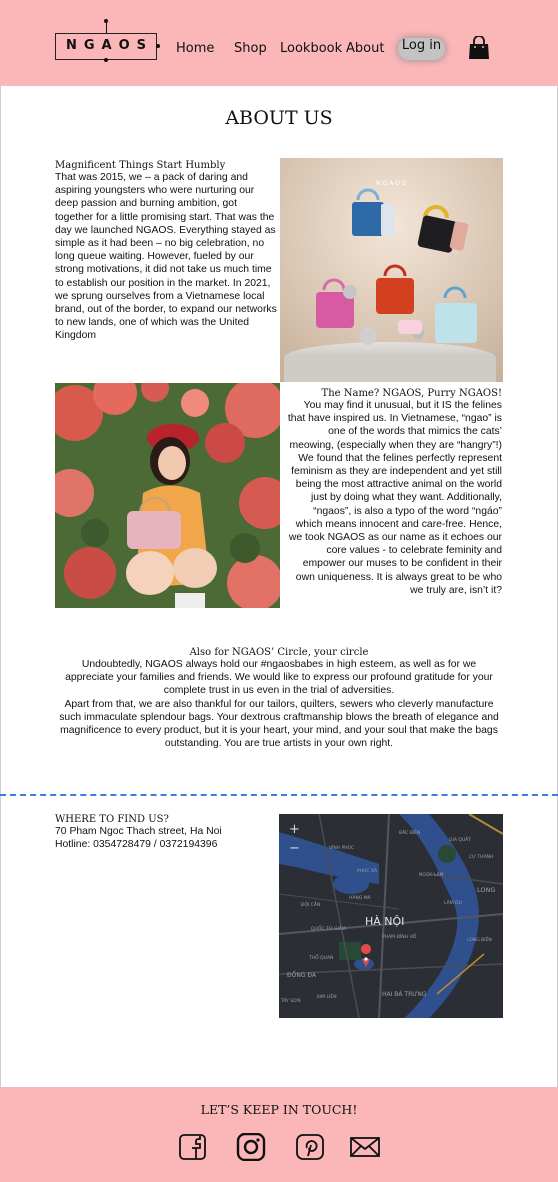 The height and width of the screenshot is (1182, 558). What do you see at coordinates (290, 1000) in the screenshot?
I see `map-label: TÂY SƠN` at bounding box center [290, 1000].